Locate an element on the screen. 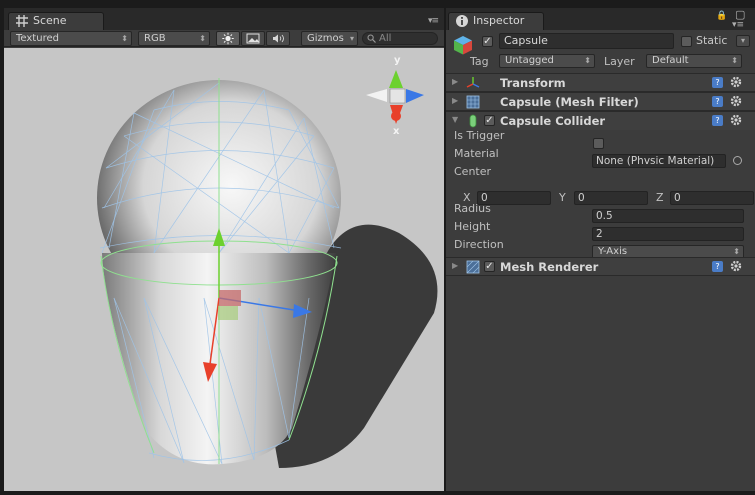 This screenshot has height=495, width=755. component-transform-header: ▶ Transform ? is located at coordinates (600, 82).